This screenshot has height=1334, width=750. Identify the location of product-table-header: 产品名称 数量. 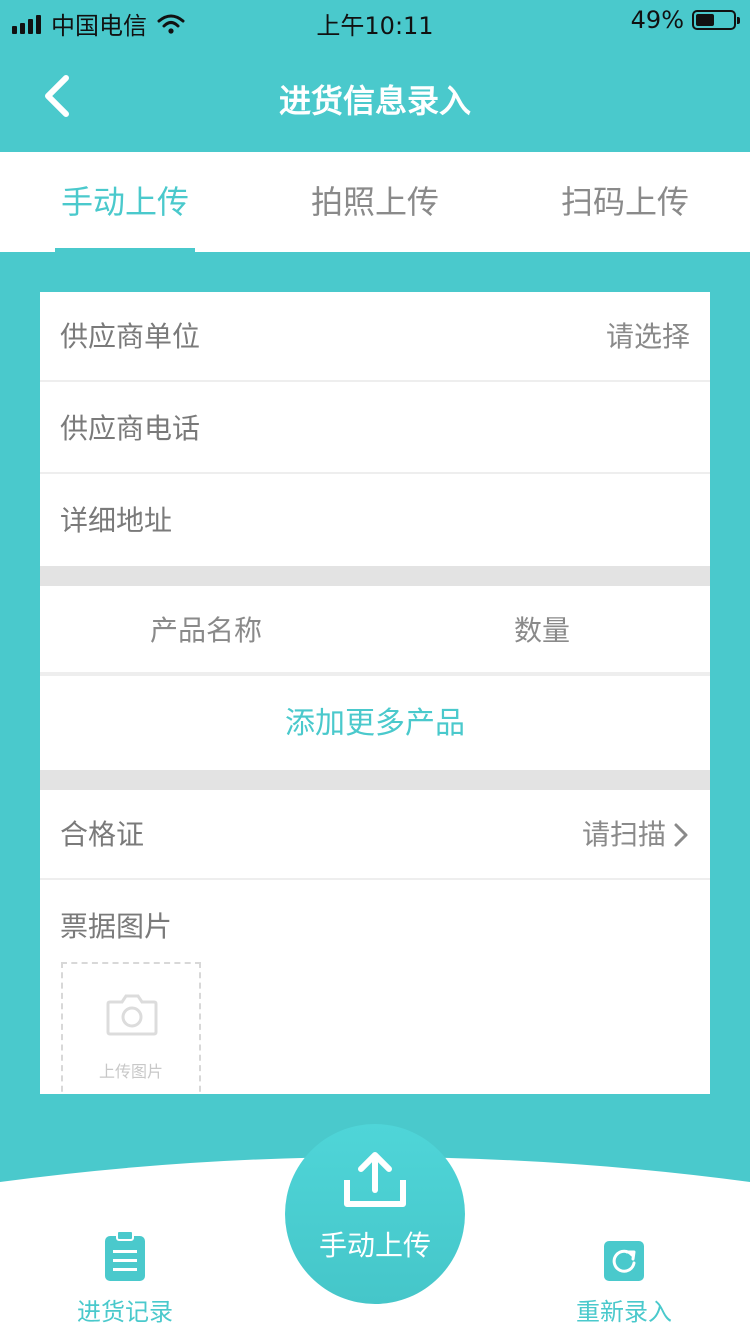
(375, 631).